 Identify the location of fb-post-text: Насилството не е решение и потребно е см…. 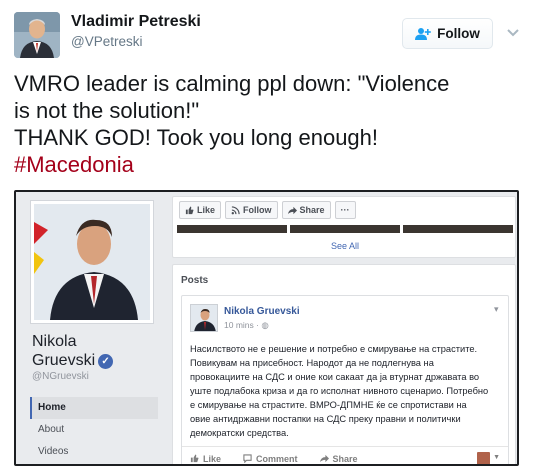
(347, 391).